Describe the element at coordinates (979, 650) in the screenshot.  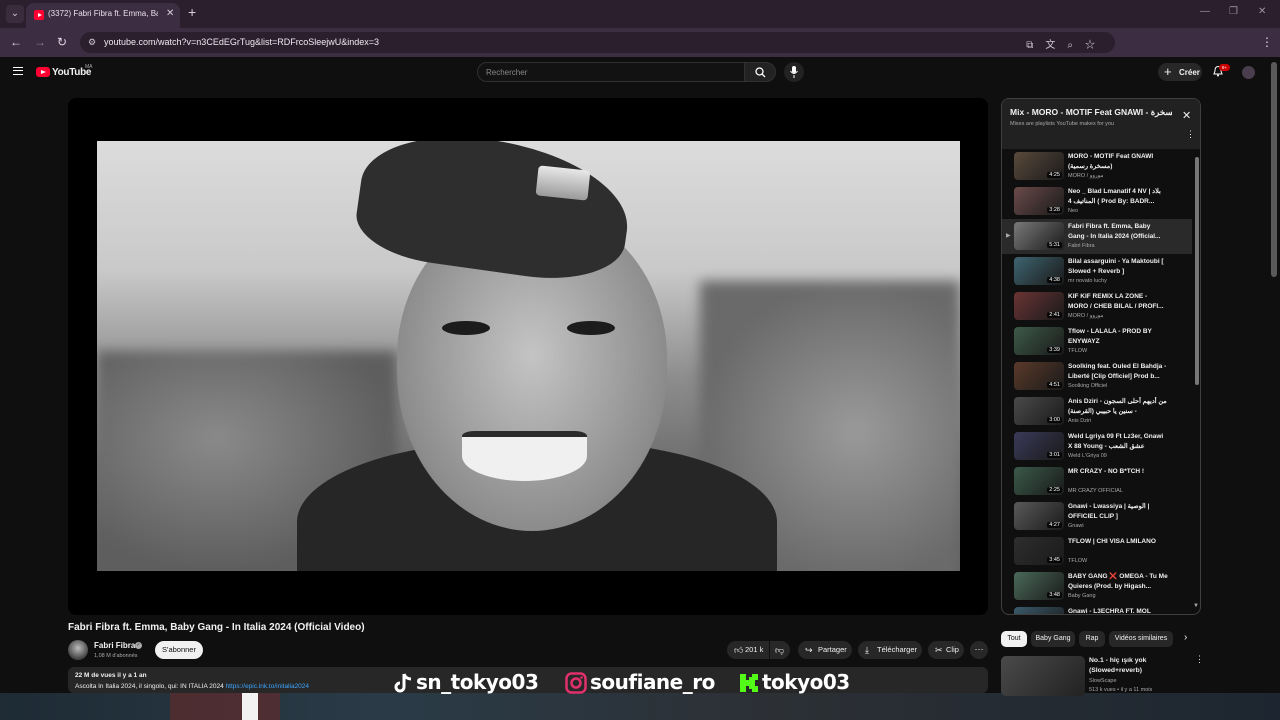
I see `more-actions-button: ⋯` at that location.